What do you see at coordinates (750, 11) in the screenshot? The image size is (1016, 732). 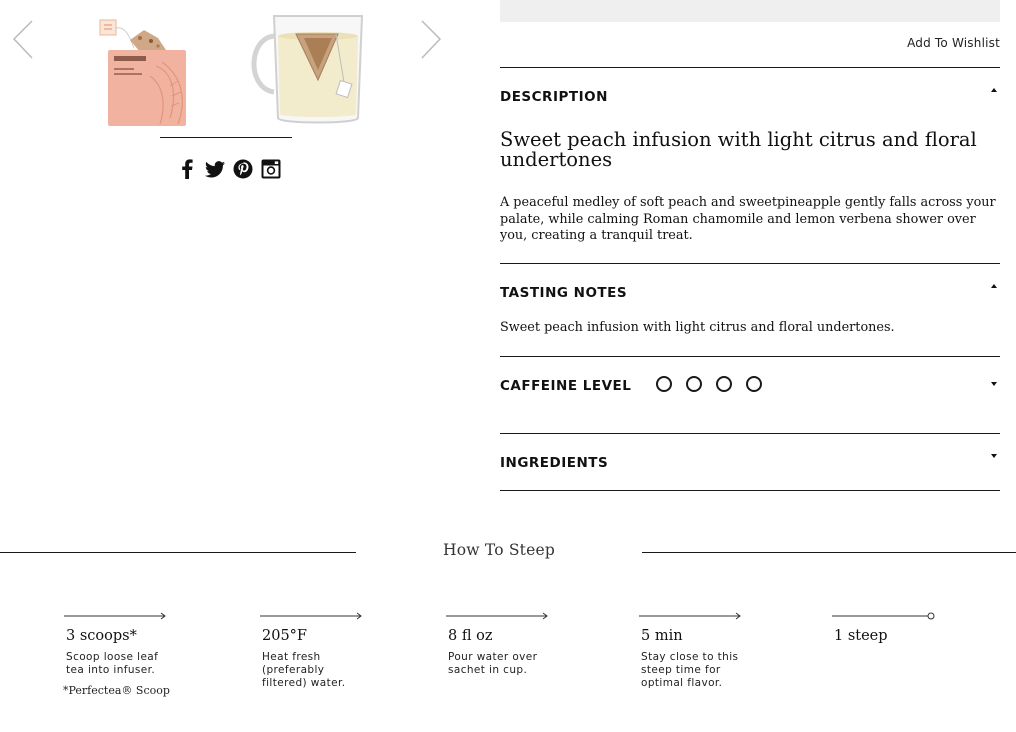 I see `add-to-bag-area` at bounding box center [750, 11].